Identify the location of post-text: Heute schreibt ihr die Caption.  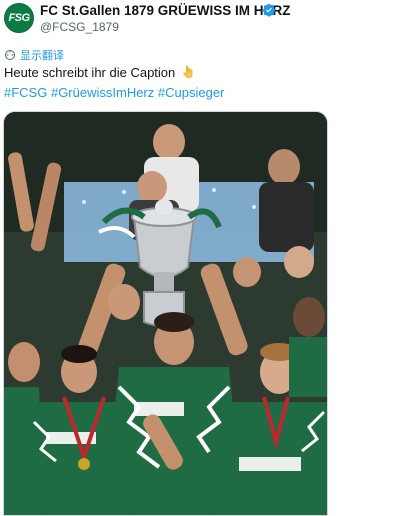
(99, 72).